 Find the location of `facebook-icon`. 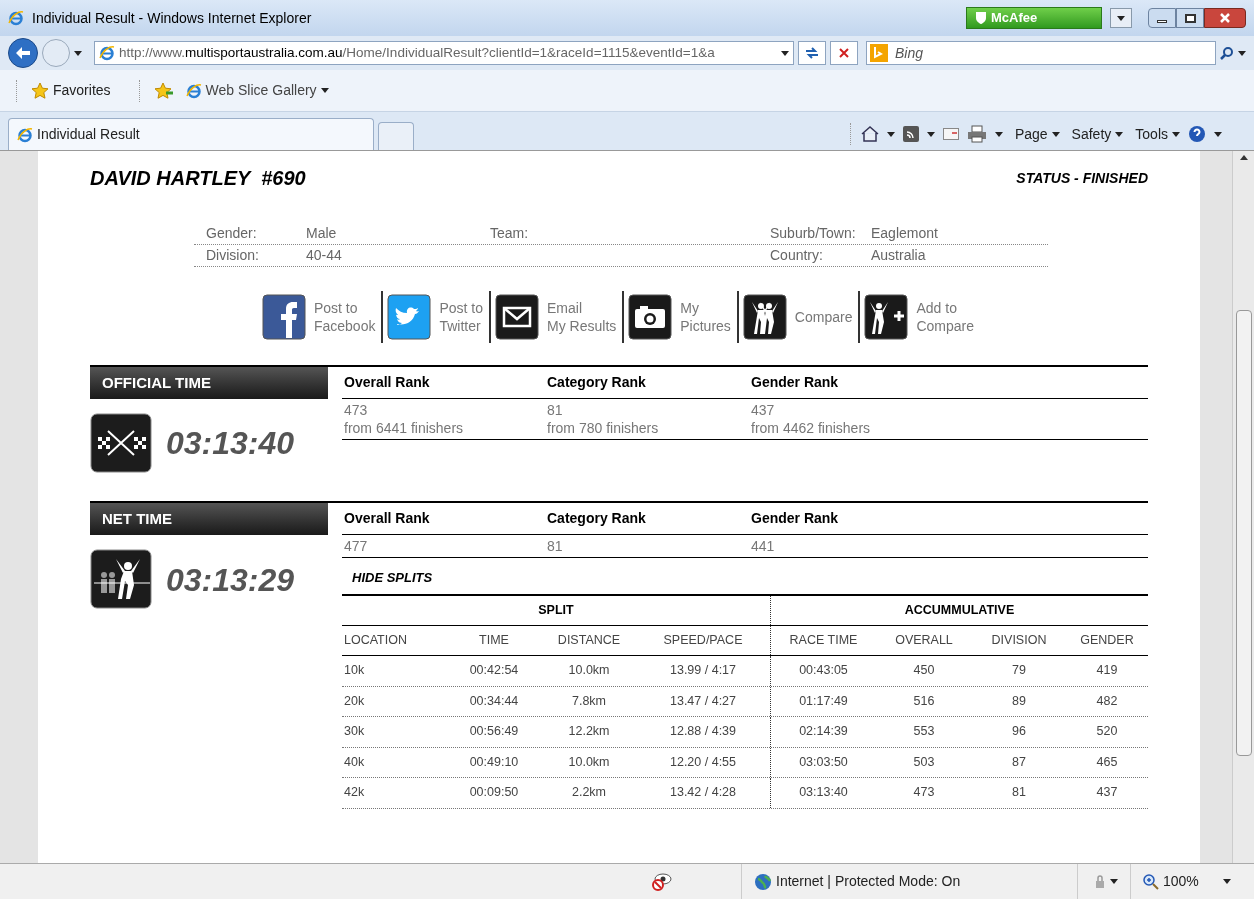

facebook-icon is located at coordinates (283, 317).